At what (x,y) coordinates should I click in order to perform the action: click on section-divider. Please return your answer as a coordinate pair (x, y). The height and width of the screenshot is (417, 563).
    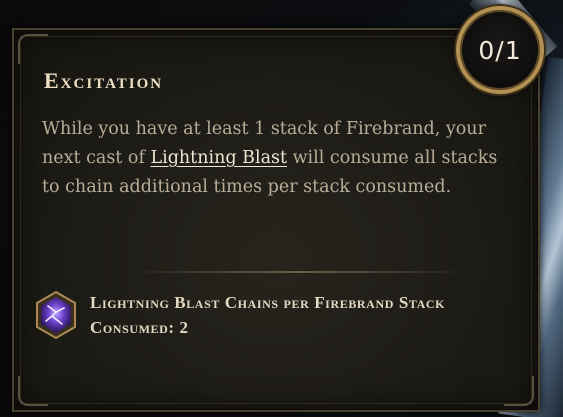
    Looking at the image, I should click on (299, 272).